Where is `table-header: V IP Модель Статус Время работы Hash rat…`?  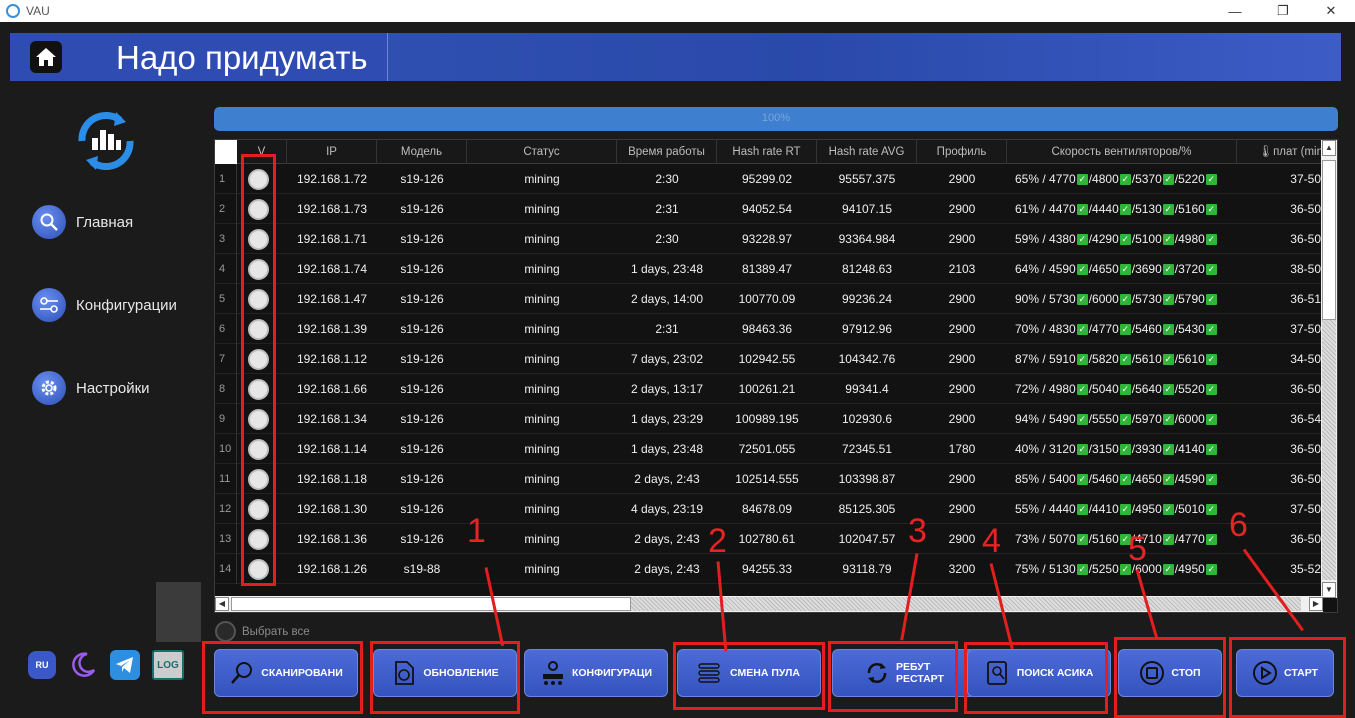
table-header: V IP Модель Статус Время работы Hash rat… is located at coordinates (770, 152).